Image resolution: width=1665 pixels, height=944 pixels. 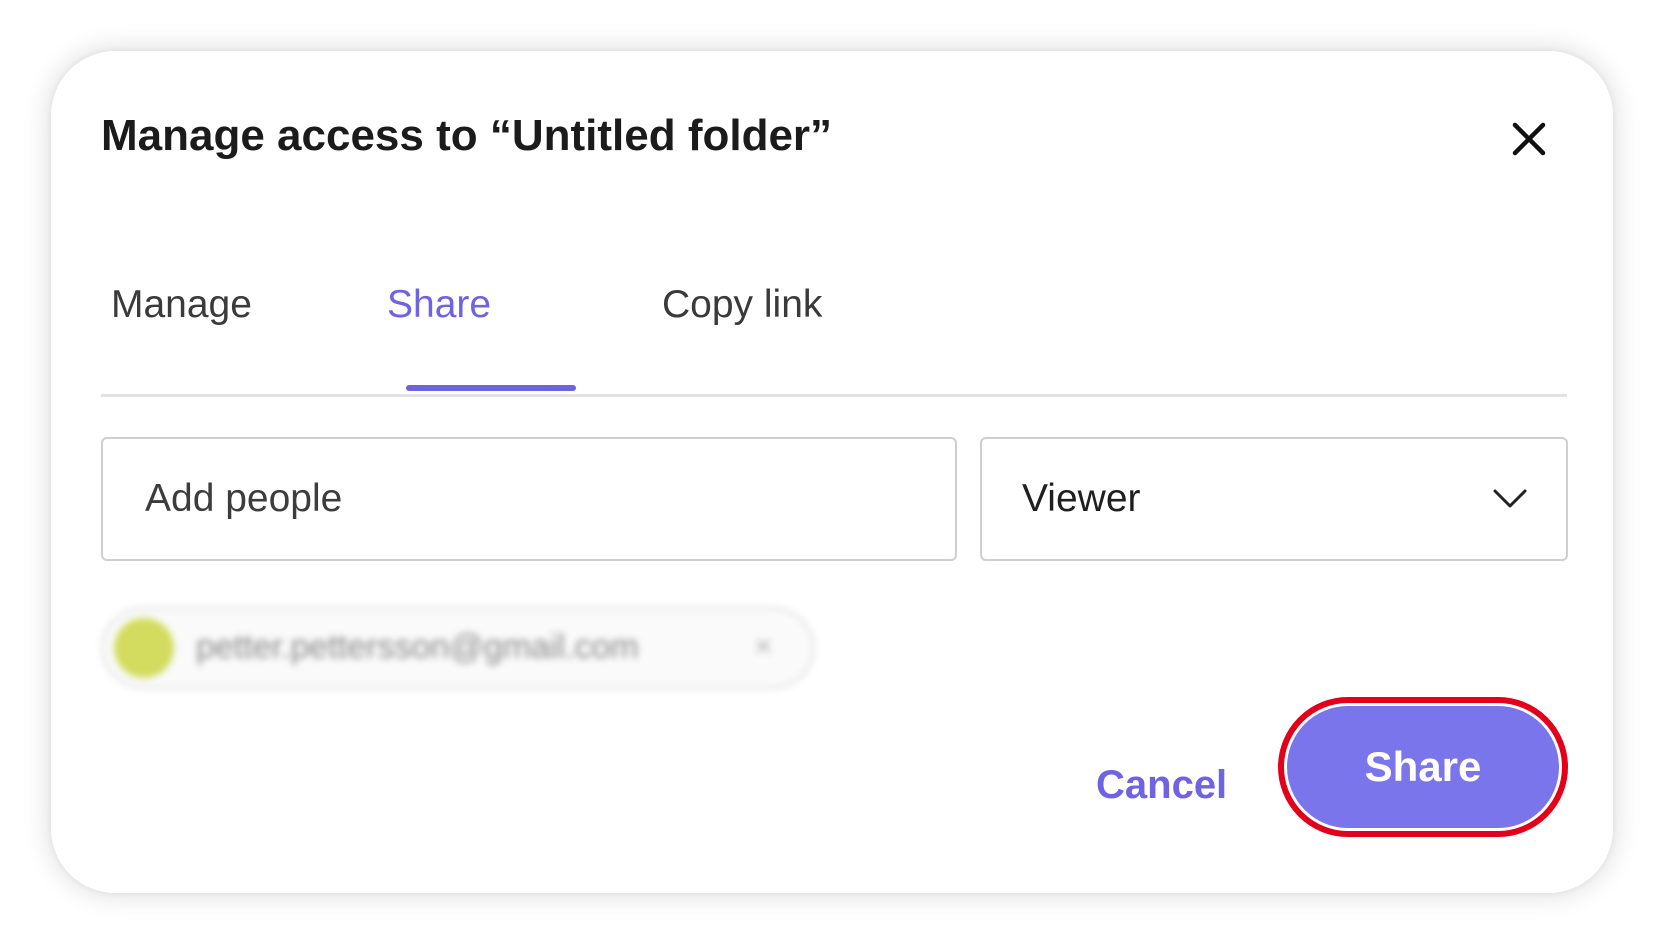 What do you see at coordinates (1423, 767) in the screenshot?
I see `share-button: Share` at bounding box center [1423, 767].